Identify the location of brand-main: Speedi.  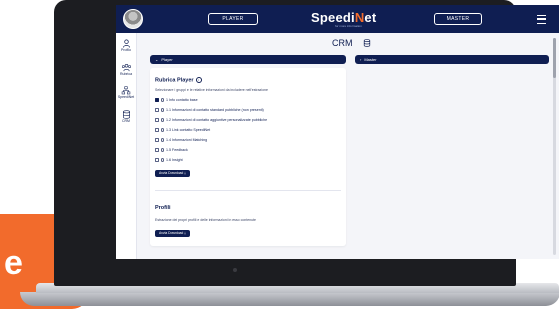
(333, 17).